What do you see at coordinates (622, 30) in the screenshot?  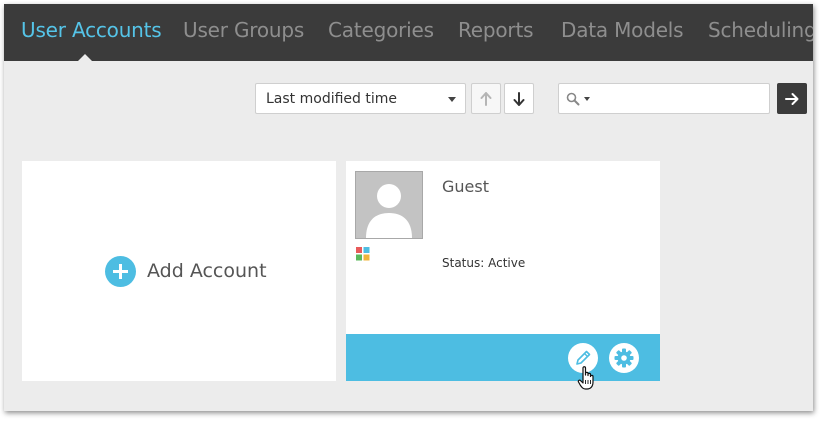 I see `tab-data-models: Data Models` at bounding box center [622, 30].